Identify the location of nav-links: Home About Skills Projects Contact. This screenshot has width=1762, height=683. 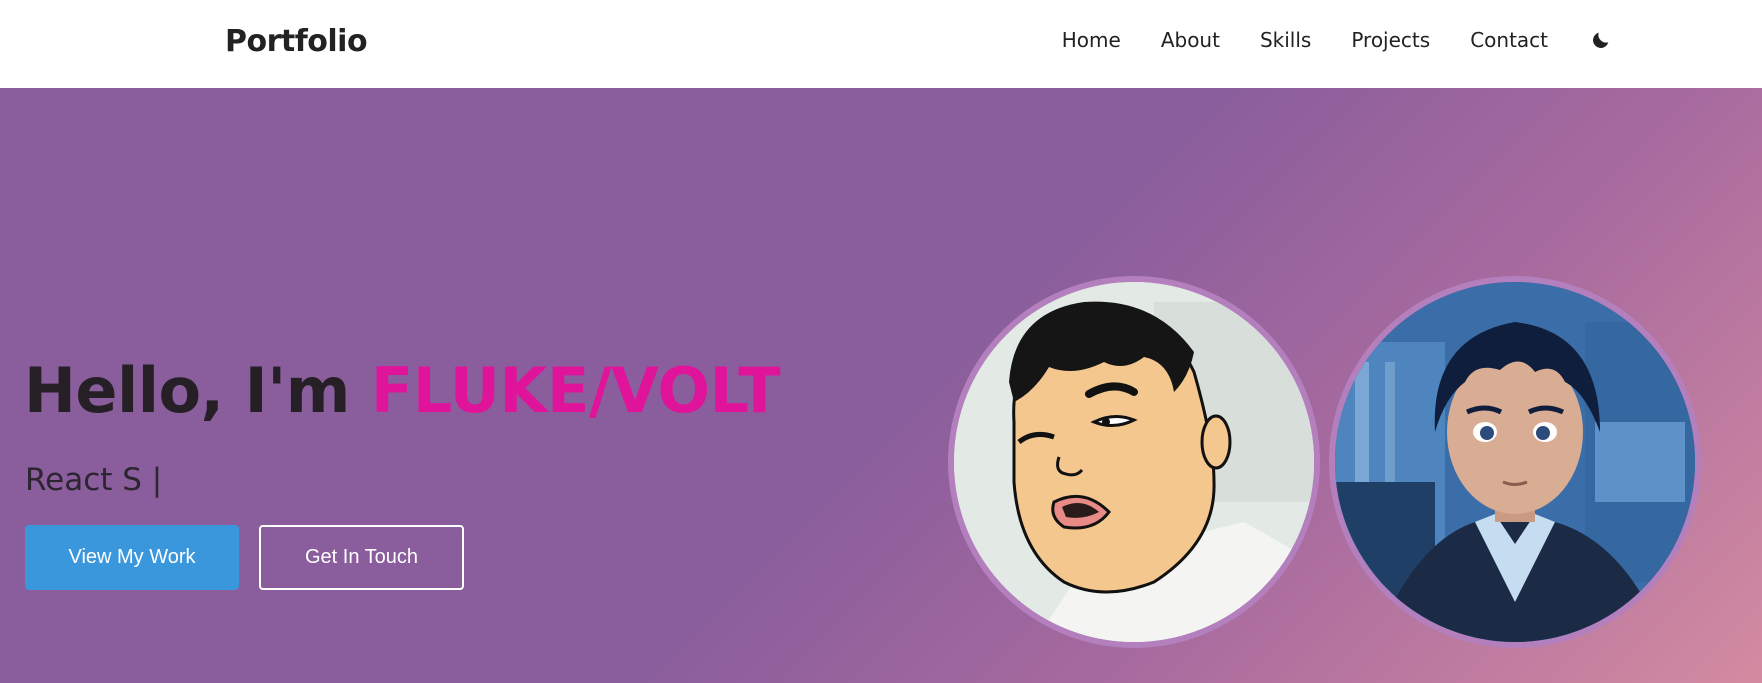
(1318, 40).